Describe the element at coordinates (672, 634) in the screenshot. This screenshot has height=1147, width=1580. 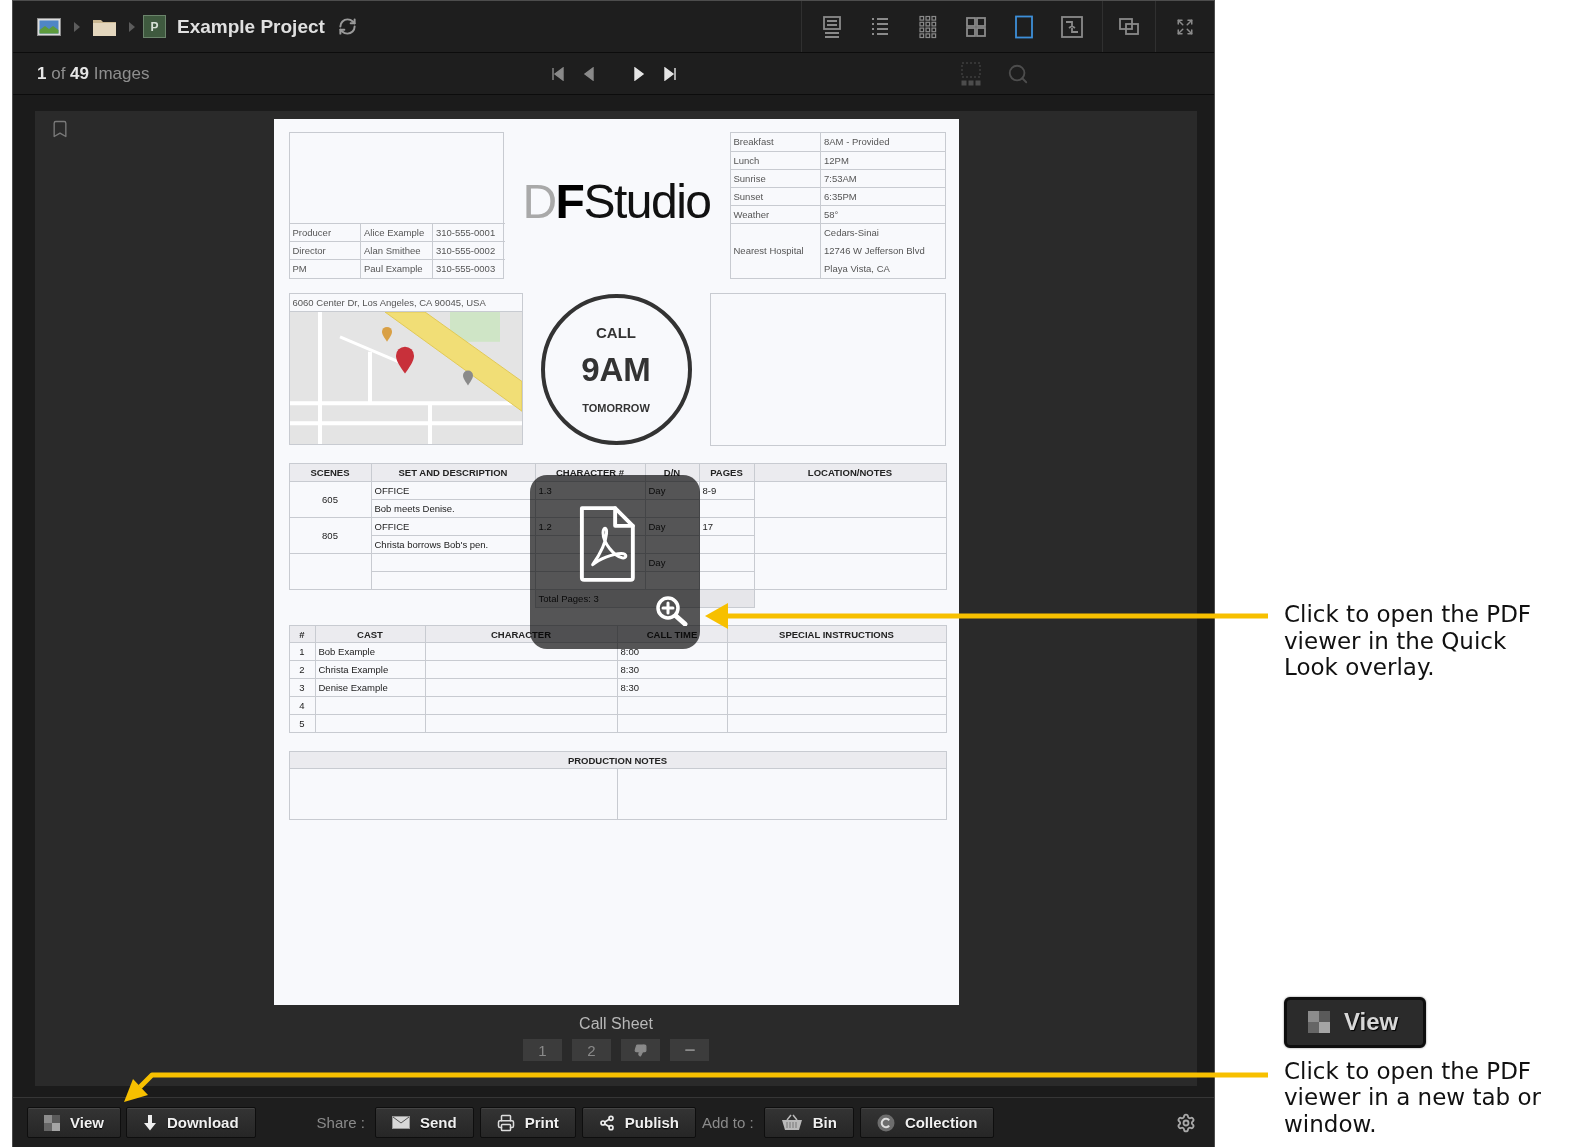
I see `column-header: CALL TIME` at that location.